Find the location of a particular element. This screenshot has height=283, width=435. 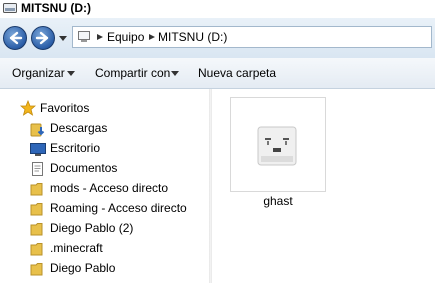

back-button is located at coordinates (15, 38).